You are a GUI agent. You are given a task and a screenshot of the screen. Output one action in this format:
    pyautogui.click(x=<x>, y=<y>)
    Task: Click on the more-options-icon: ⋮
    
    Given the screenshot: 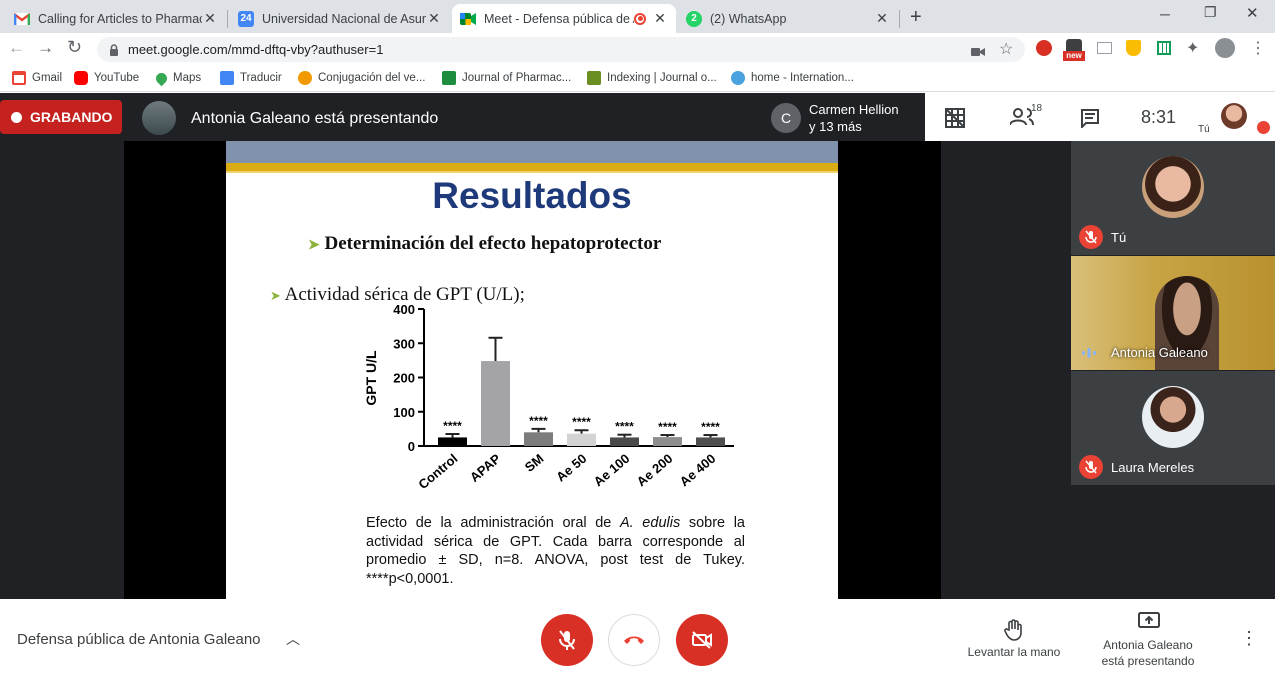 What is the action you would take?
    pyautogui.click(x=1249, y=638)
    